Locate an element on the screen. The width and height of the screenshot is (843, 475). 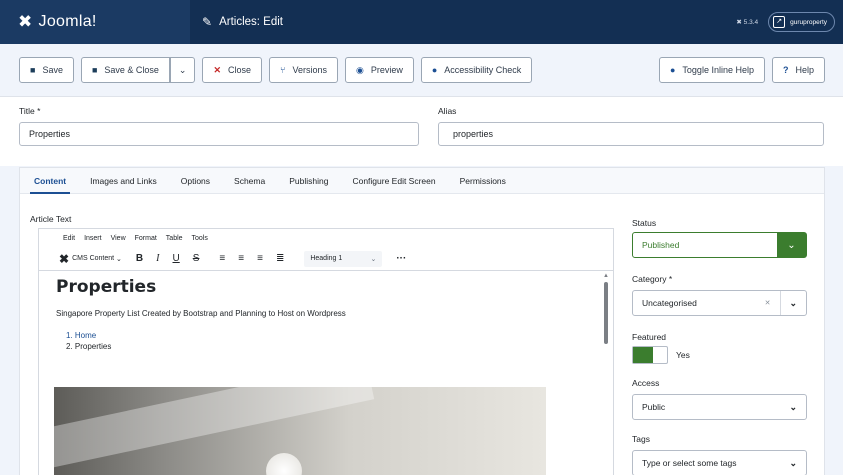
tab-content: Content is located at coordinates (50, 181).